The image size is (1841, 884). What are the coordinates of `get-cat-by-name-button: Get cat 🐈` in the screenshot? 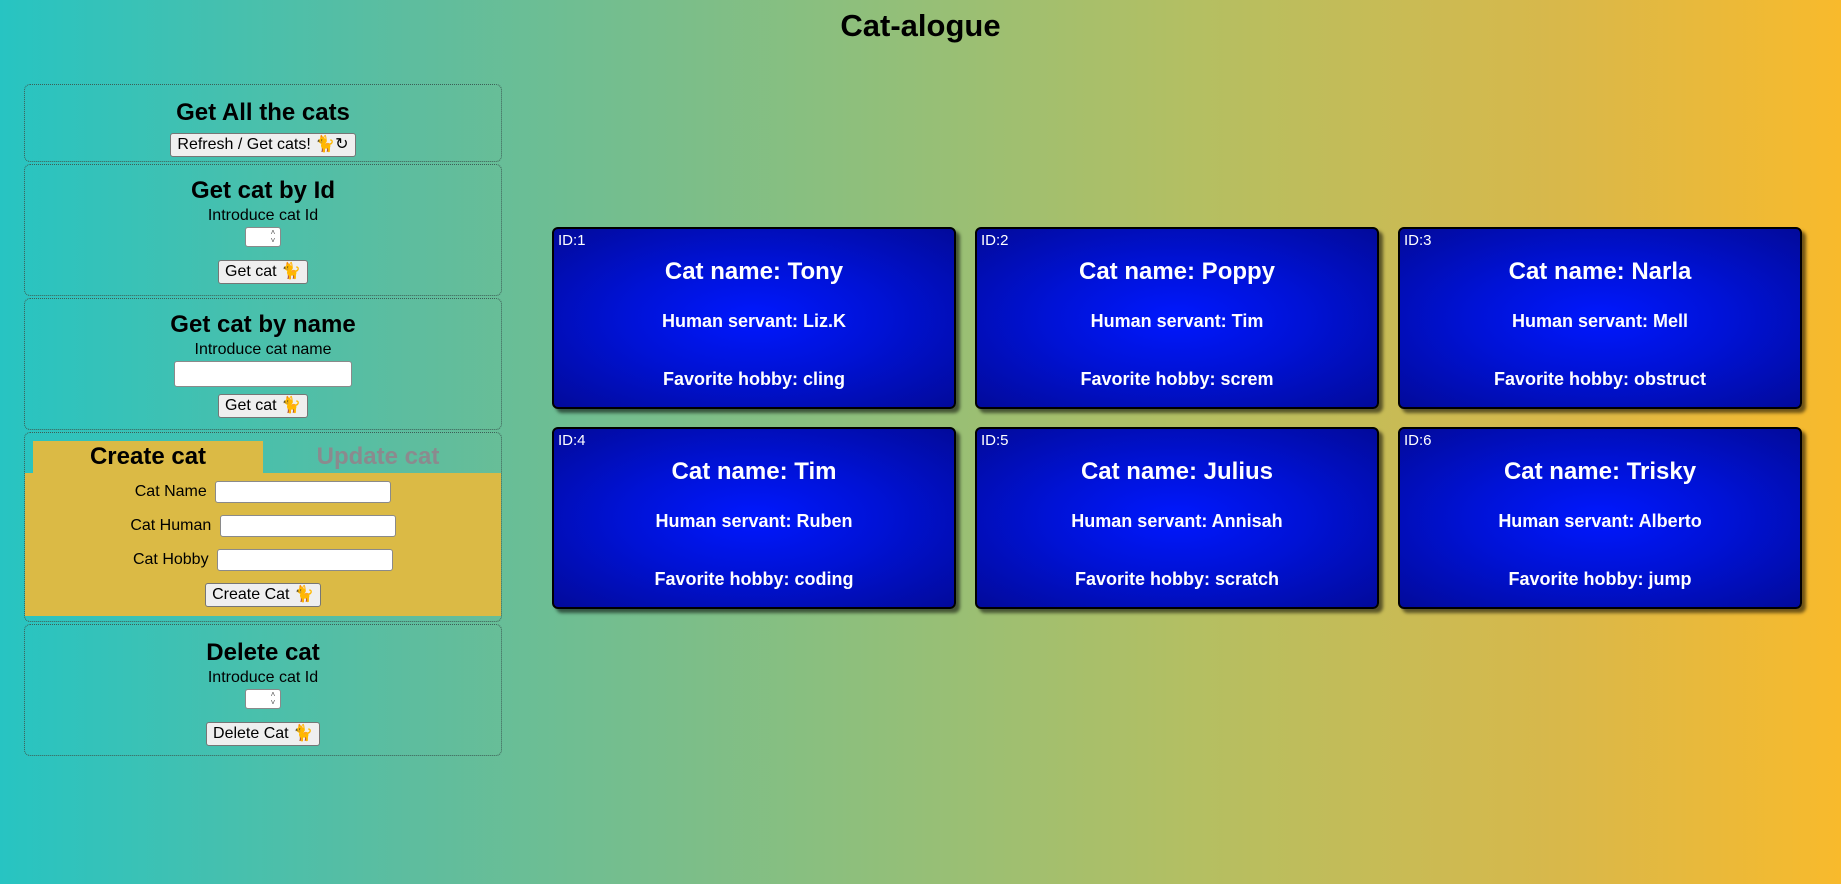 It's located at (263, 406).